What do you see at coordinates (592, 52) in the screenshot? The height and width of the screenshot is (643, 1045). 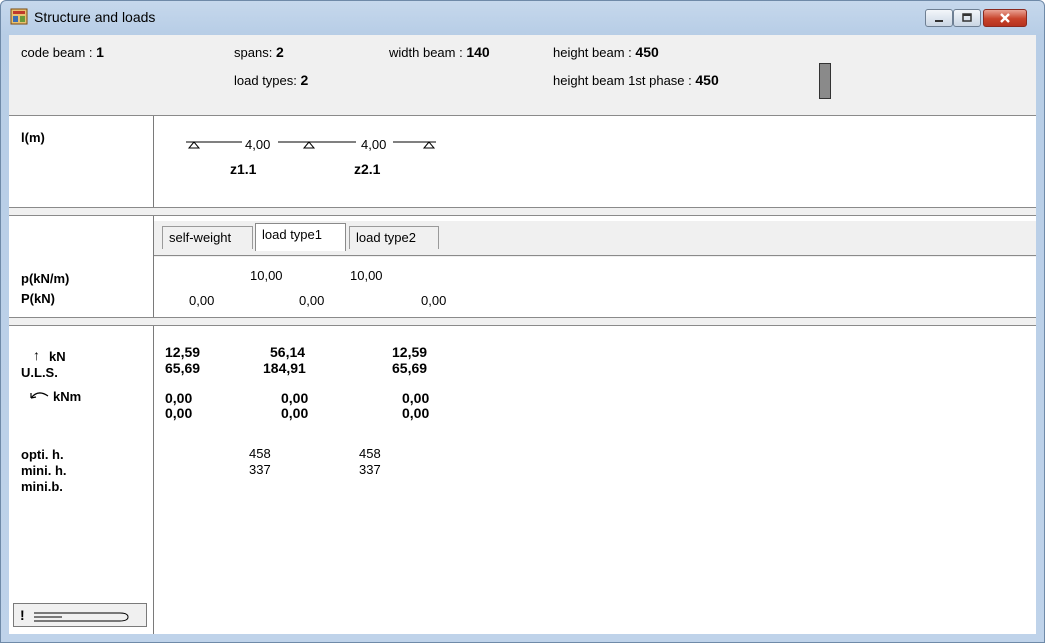 I see `height-beam-label: height beam :` at bounding box center [592, 52].